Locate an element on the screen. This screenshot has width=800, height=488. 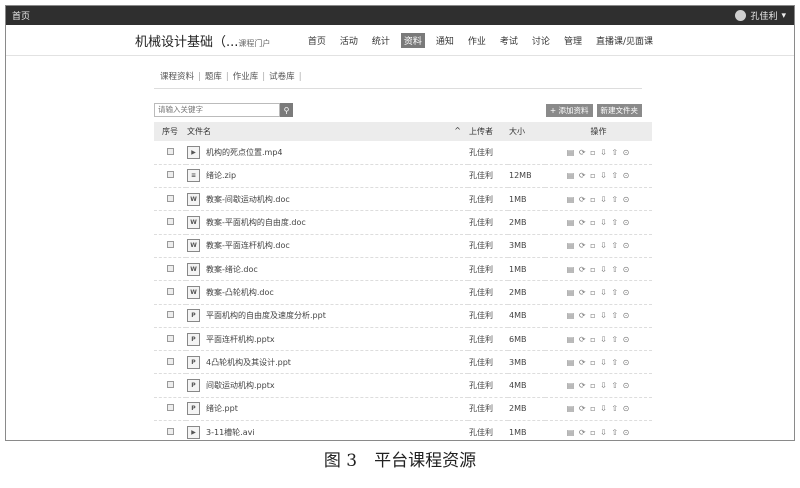
new-folder-button: 新建文件夹 is located at coordinates (619, 110).